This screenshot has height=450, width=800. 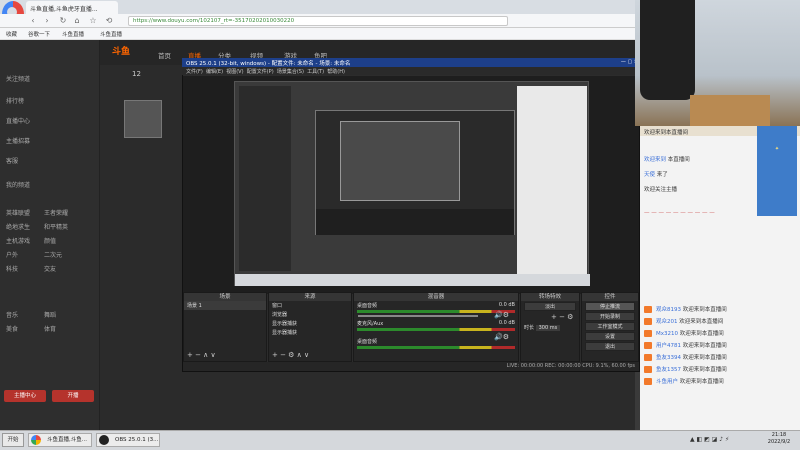 What do you see at coordinates (56, 226) in the screenshot?
I see `sidebar-item: 和平精英` at bounding box center [56, 226].